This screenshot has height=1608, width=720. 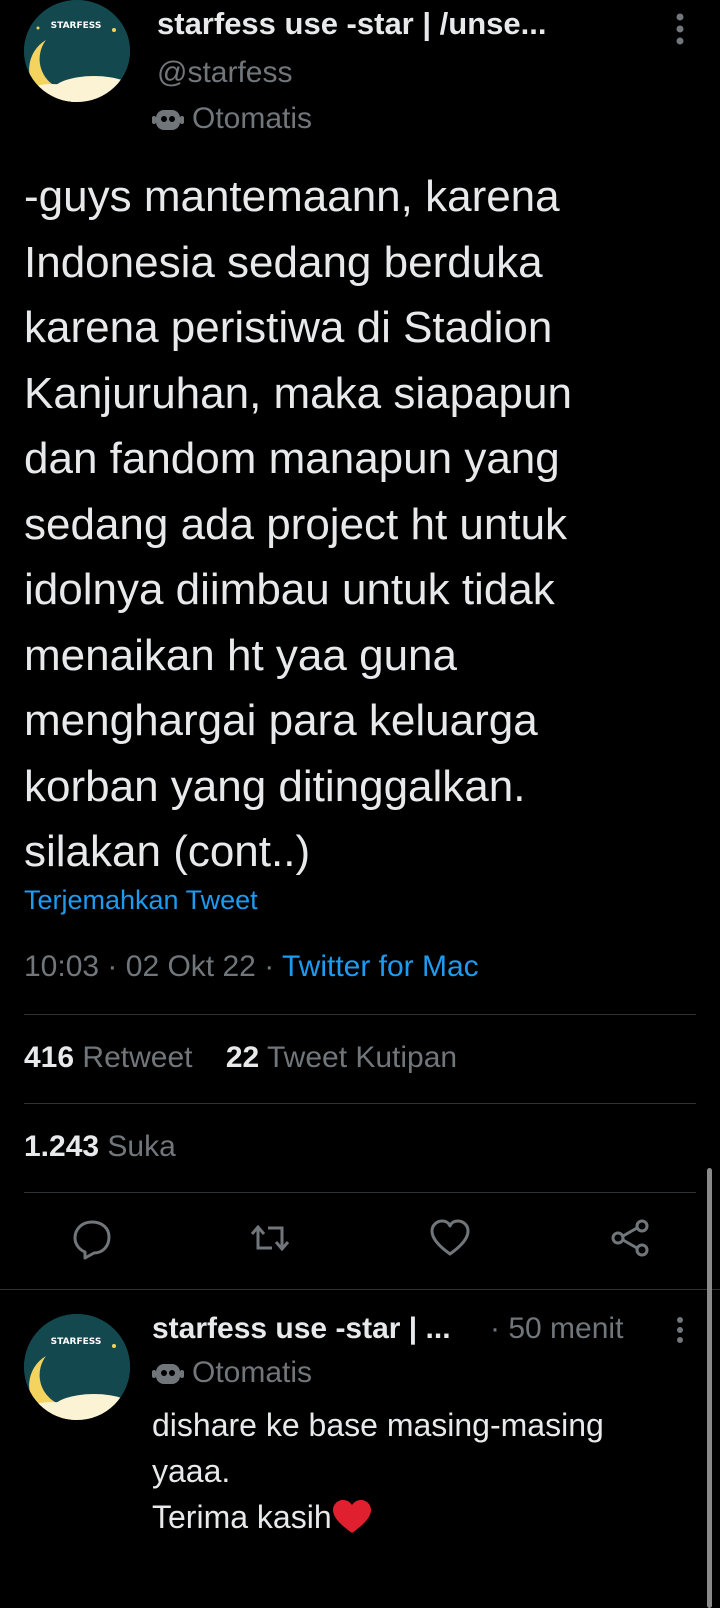 What do you see at coordinates (191, 966) in the screenshot?
I see `tweet-date: 02 Okt 22` at bounding box center [191, 966].